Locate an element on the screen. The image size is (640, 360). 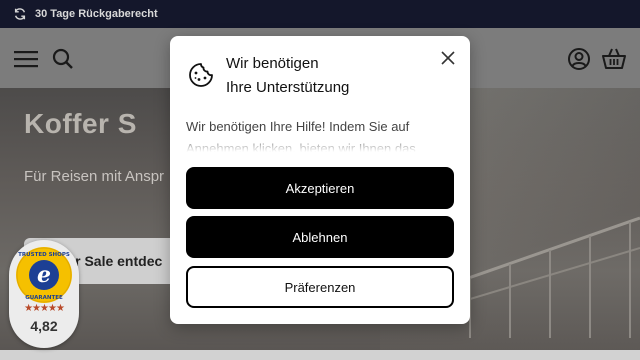
hero-railing-graphic is located at coordinates (540, 277).